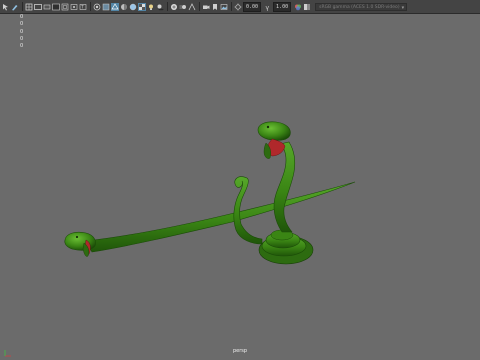 The width and height of the screenshot is (480, 360). Describe the element at coordinates (56, 7) in the screenshot. I see `gate-mask-icon` at that location.